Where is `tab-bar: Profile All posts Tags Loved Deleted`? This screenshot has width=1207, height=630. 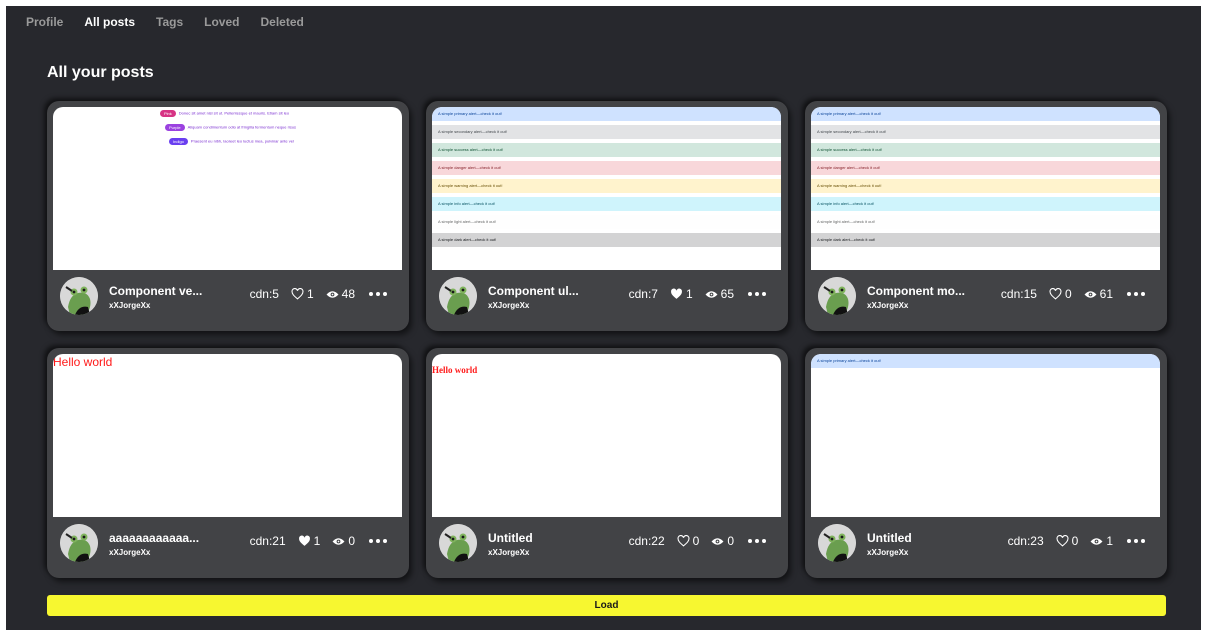
tab-bar: Profile All posts Tags Loved Deleted is located at coordinates (165, 22).